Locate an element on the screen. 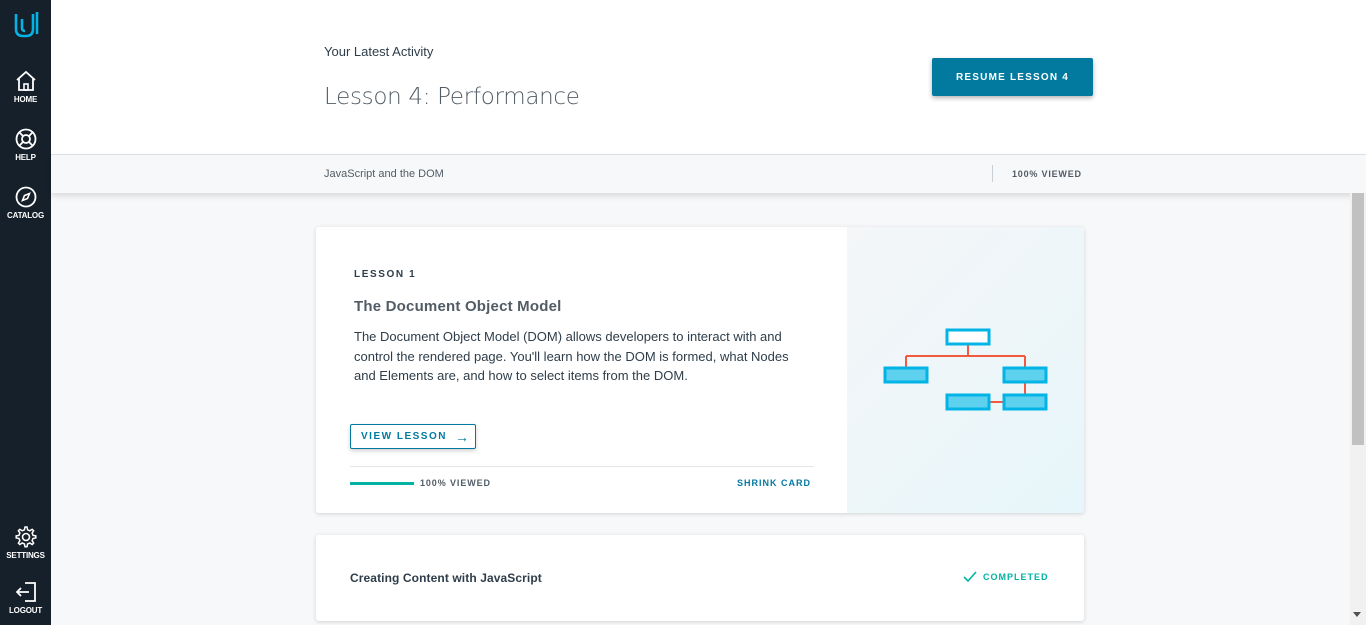 This screenshot has height=625, width=1366. logout-icon is located at coordinates (25, 592).